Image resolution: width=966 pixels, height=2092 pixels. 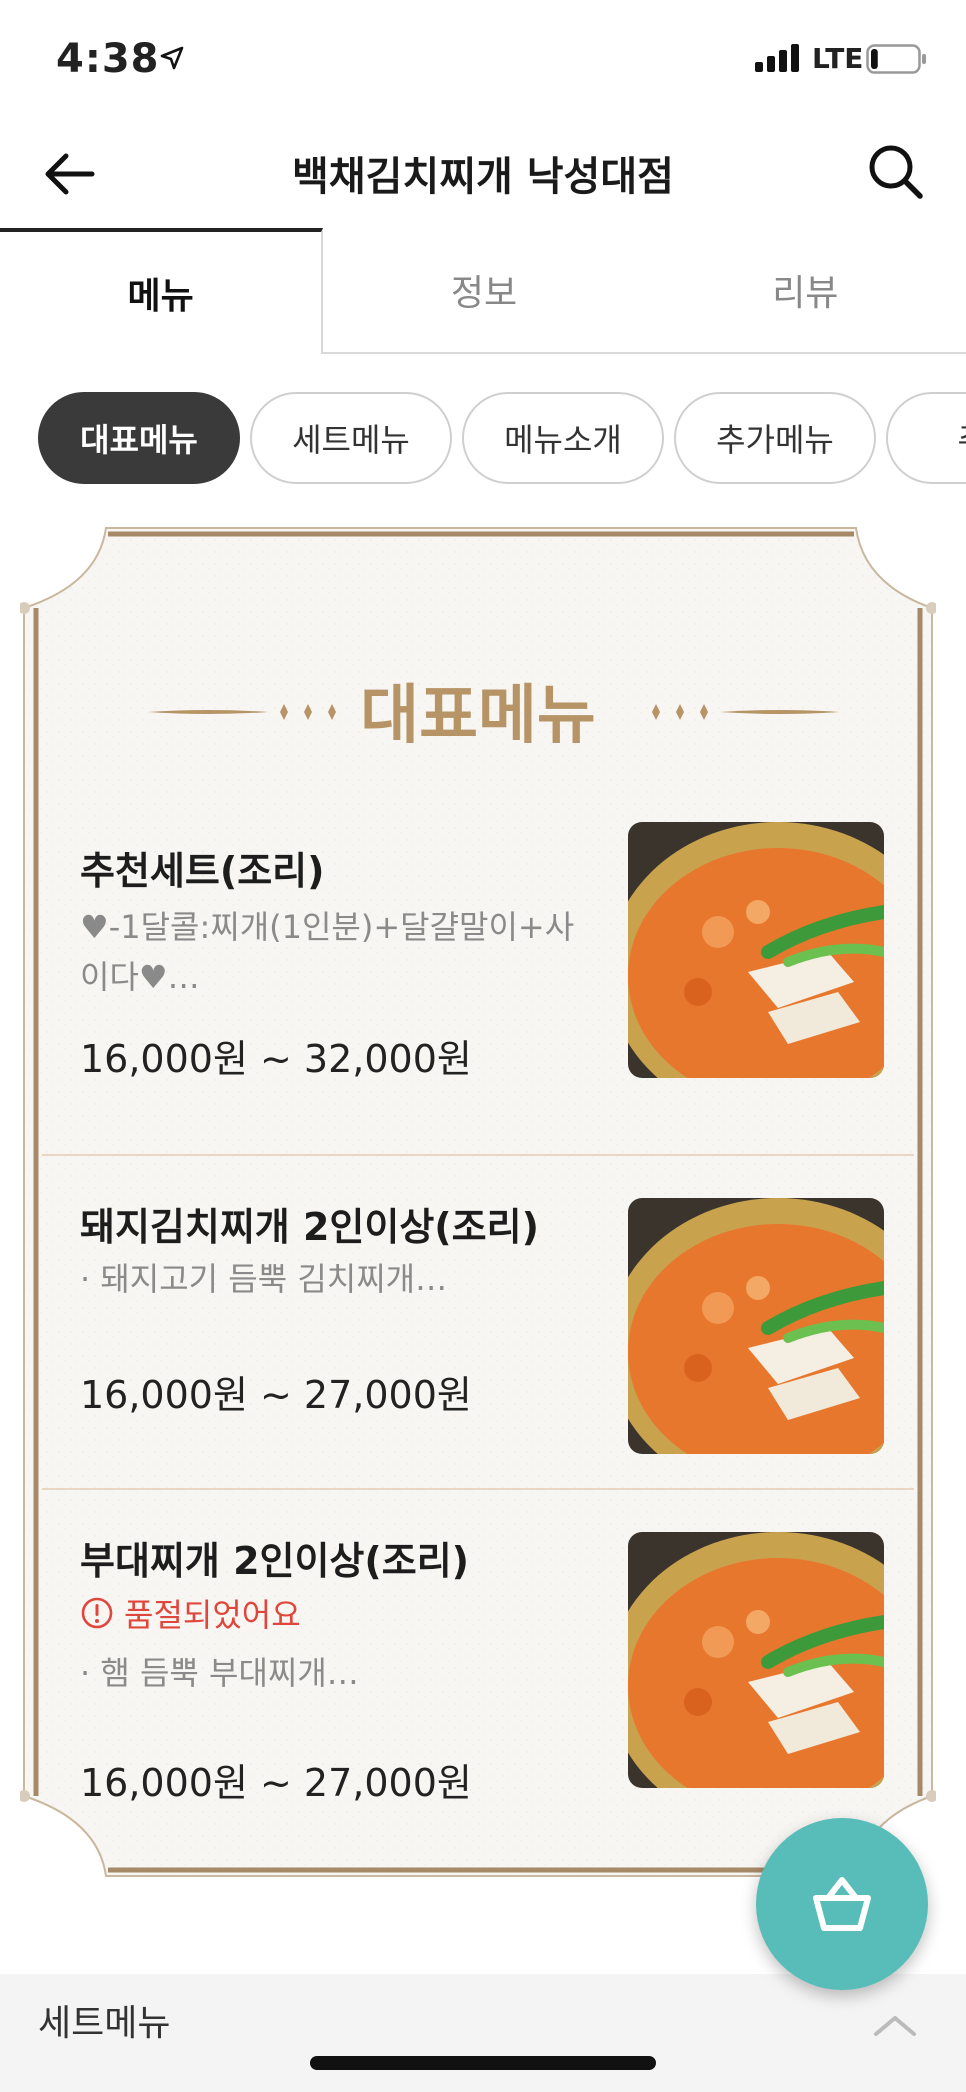 I want to click on bottom-category-label: 세트메뉴, so click(x=104, y=2023).